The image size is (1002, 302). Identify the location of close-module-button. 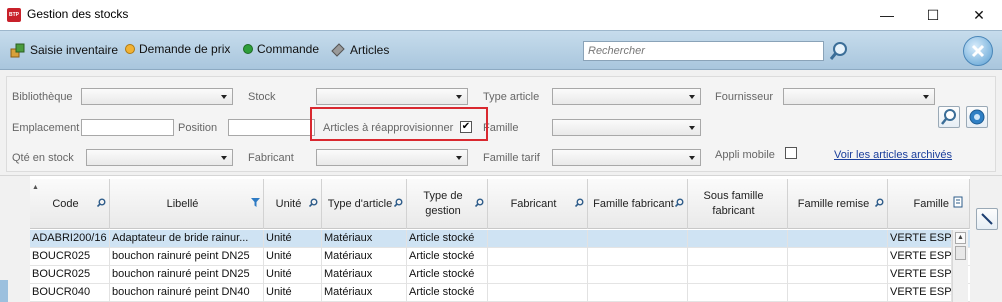
(978, 51).